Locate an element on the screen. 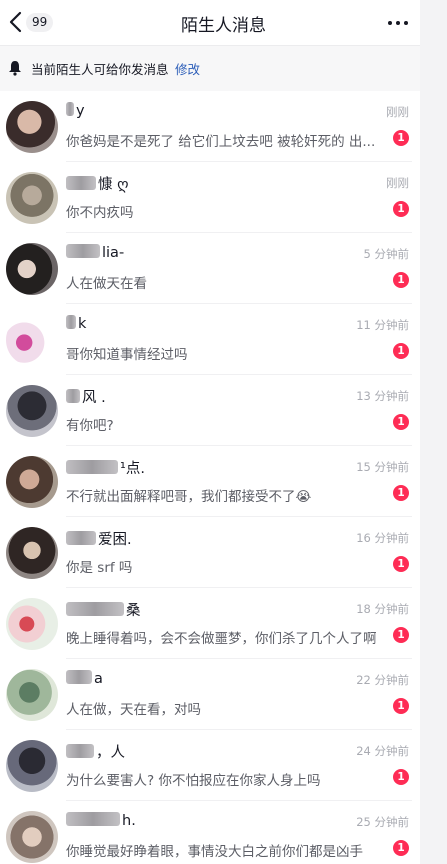  screen-edge is located at coordinates (433, 432).